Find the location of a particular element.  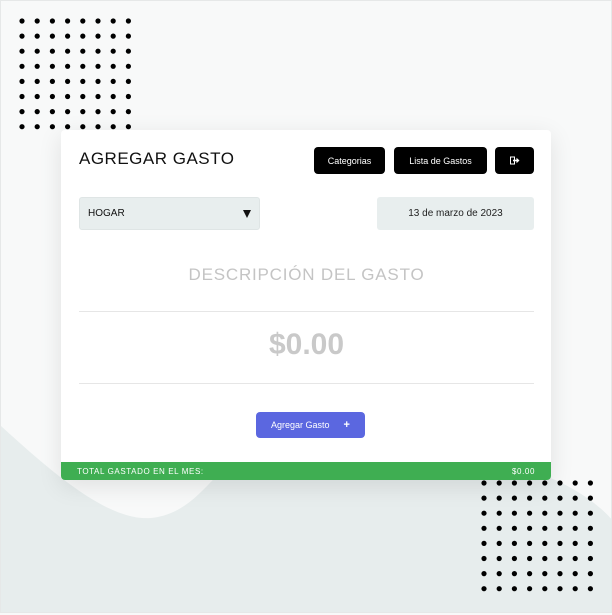

page-title: AGREGAR GASTO is located at coordinates (157, 158).